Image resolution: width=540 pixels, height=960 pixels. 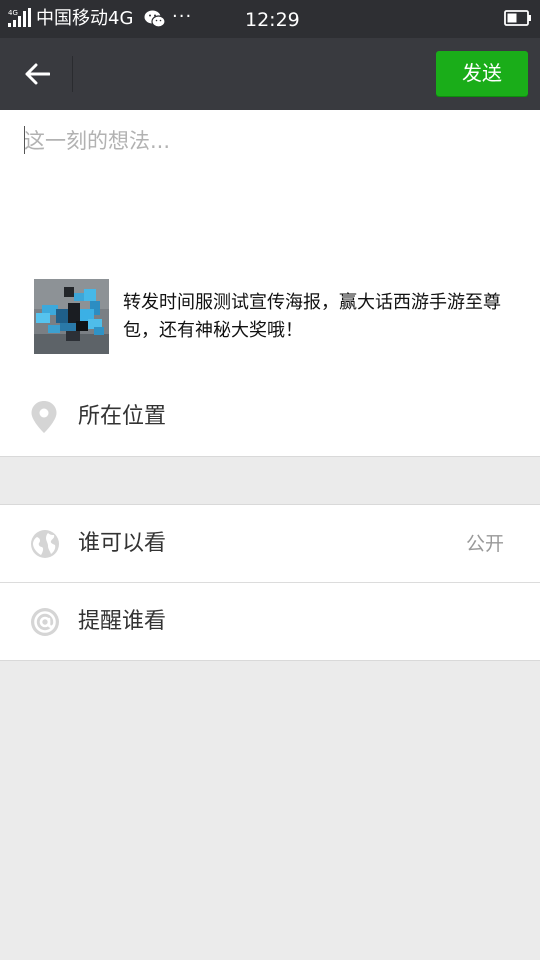 I want to click on visibility-value: 公开, so click(x=484, y=544).